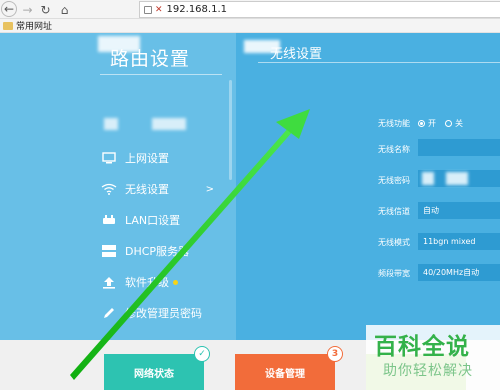 This screenshot has width=500, height=390. What do you see at coordinates (432, 123) in the screenshot?
I see `radio-on-label: 开` at bounding box center [432, 123].